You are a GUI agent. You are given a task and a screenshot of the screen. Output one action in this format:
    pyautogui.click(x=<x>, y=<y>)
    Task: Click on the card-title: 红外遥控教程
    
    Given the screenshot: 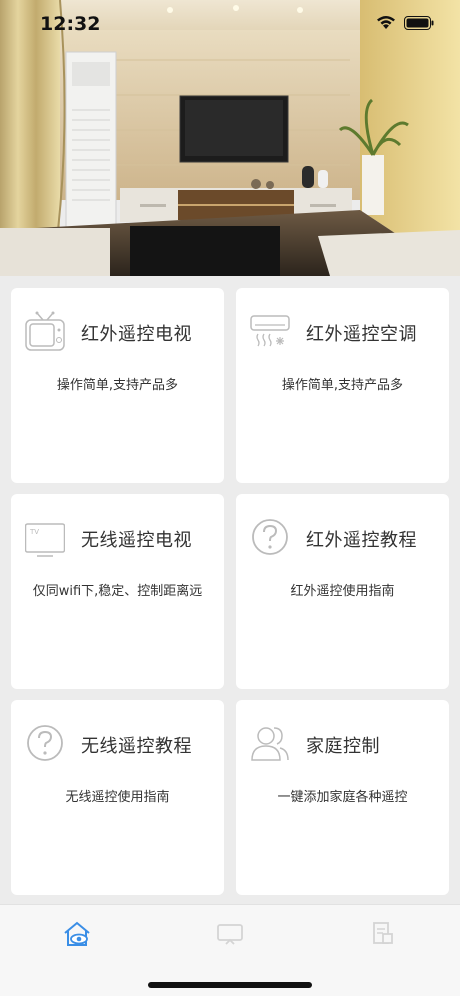 What is the action you would take?
    pyautogui.click(x=361, y=540)
    